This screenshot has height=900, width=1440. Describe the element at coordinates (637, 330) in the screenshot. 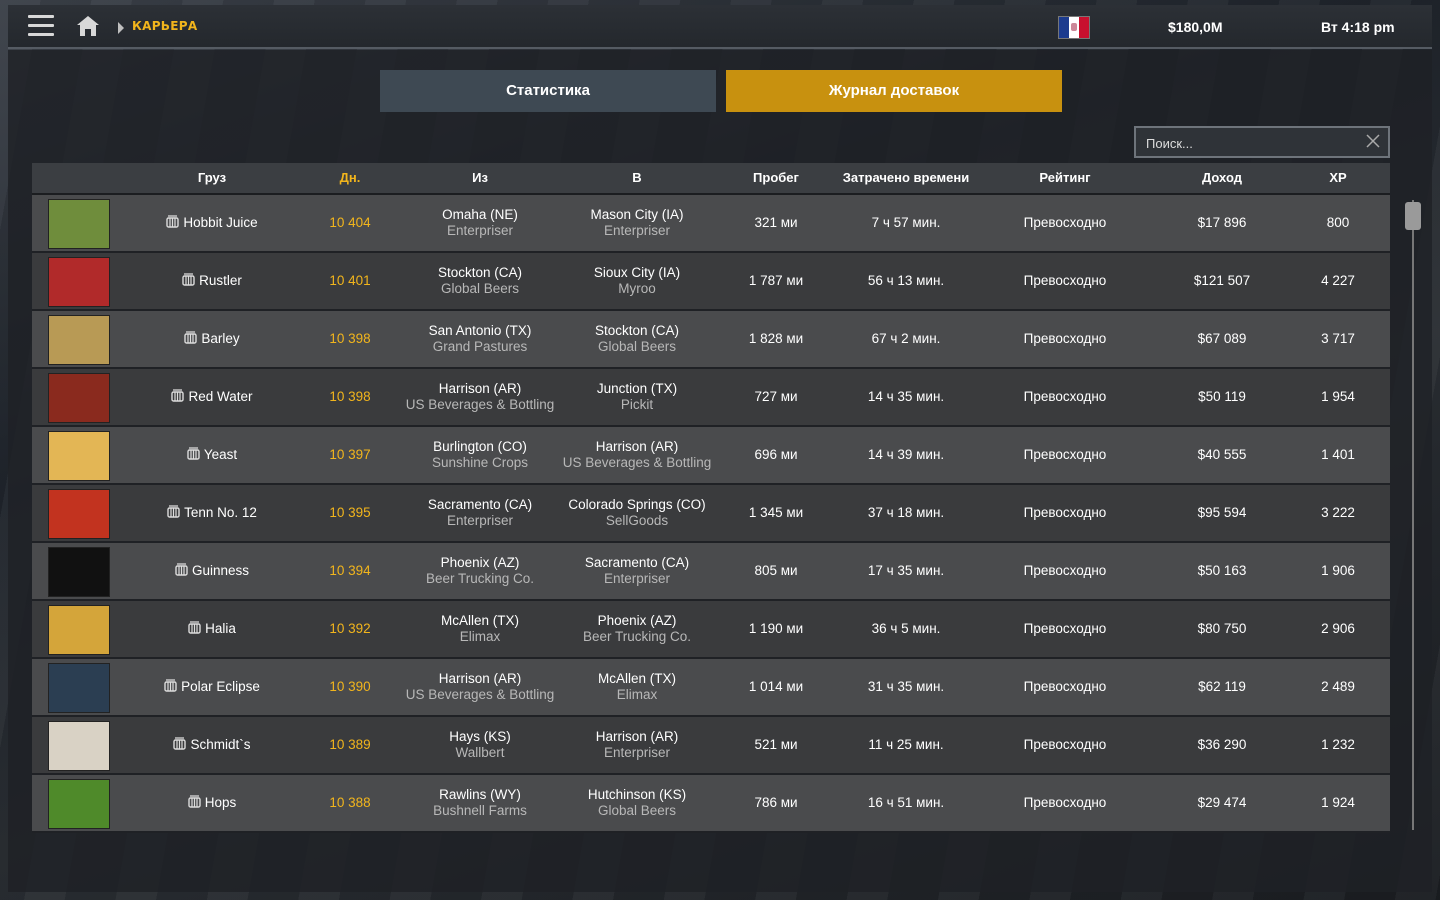

I see `to-city: Stockton (CA)` at that location.